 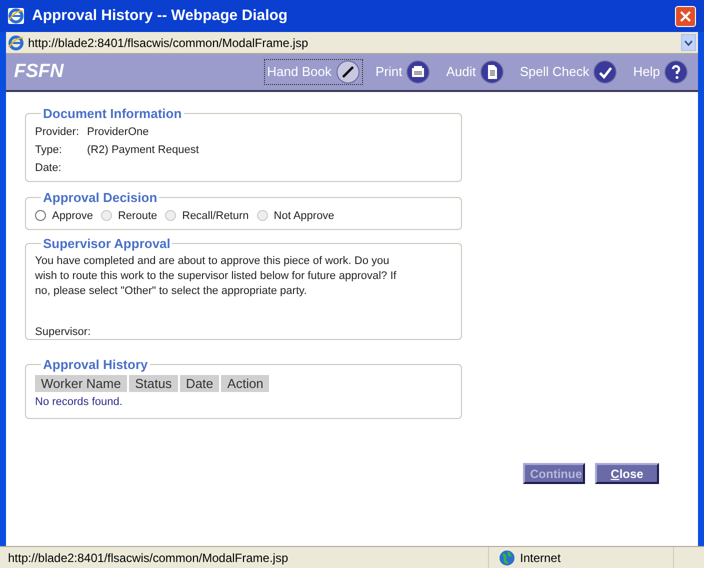 I want to click on close-button, so click(x=685, y=16).